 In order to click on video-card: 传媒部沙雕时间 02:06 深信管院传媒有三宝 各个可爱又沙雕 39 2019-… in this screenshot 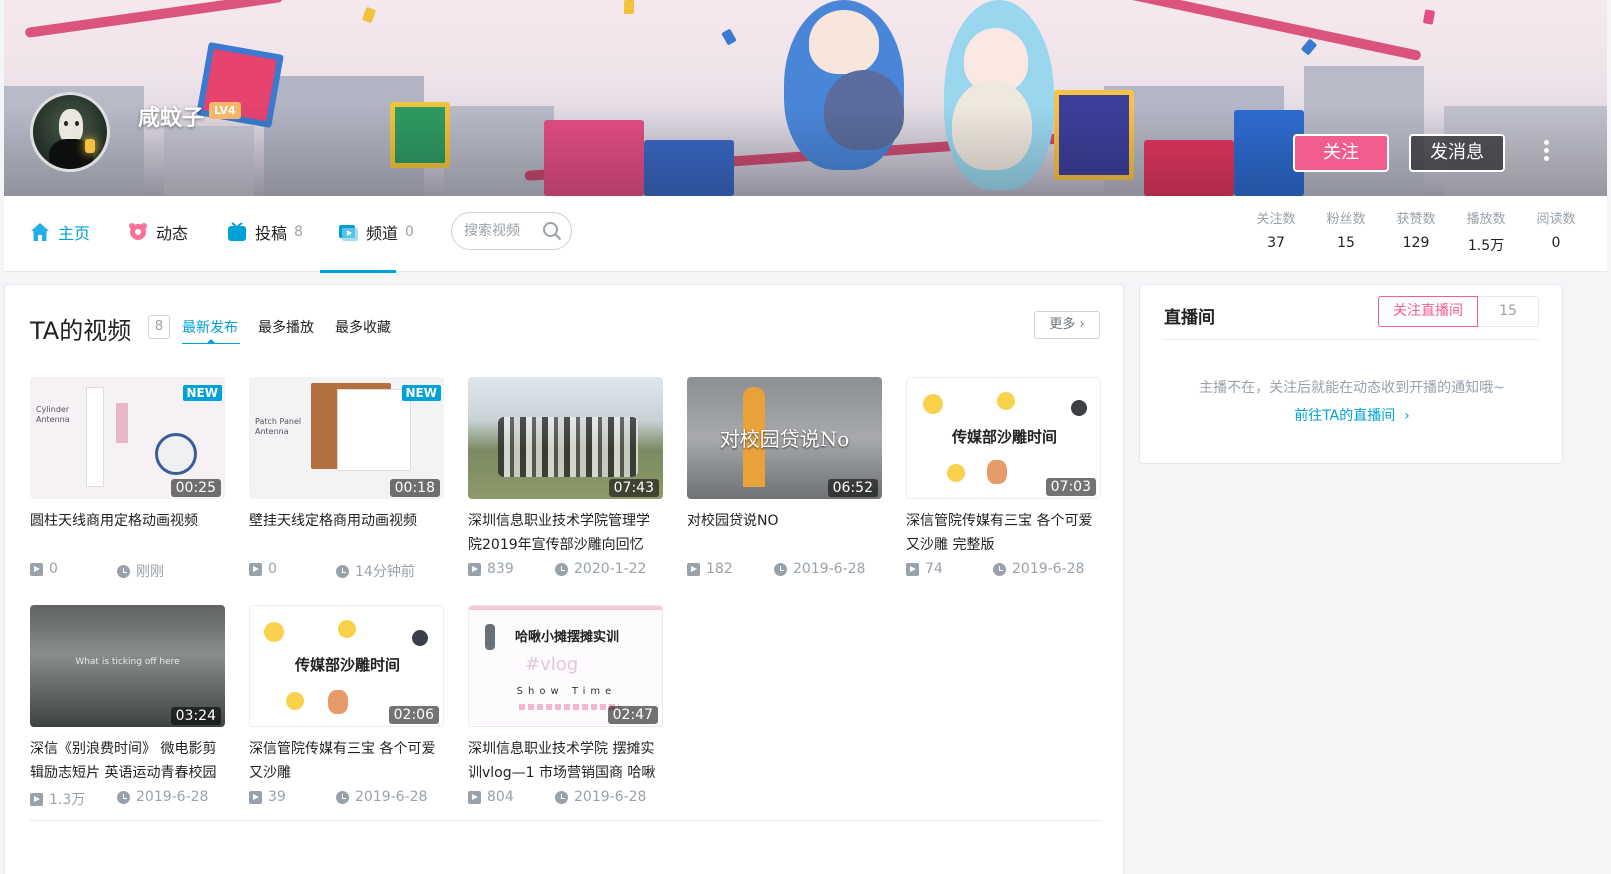, I will do `click(346, 706)`.